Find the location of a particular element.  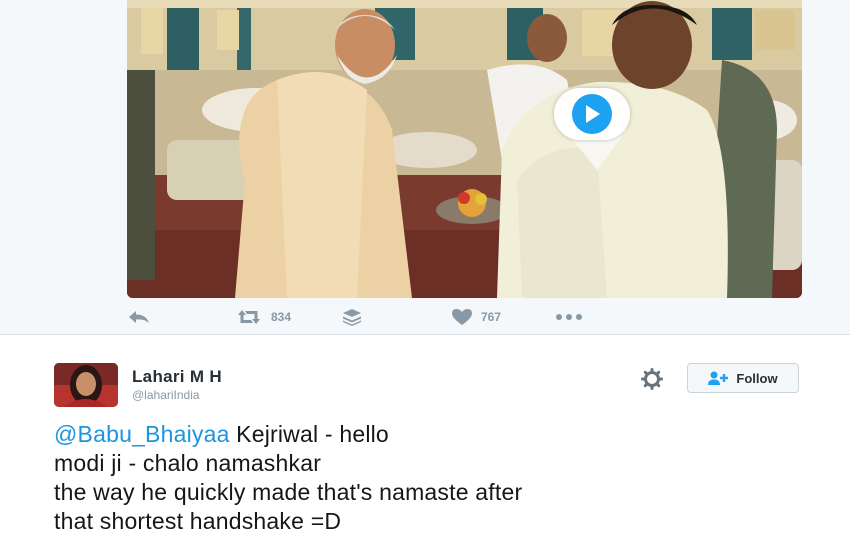

mention-link: @Babu_Bhaiyaa is located at coordinates (142, 434).